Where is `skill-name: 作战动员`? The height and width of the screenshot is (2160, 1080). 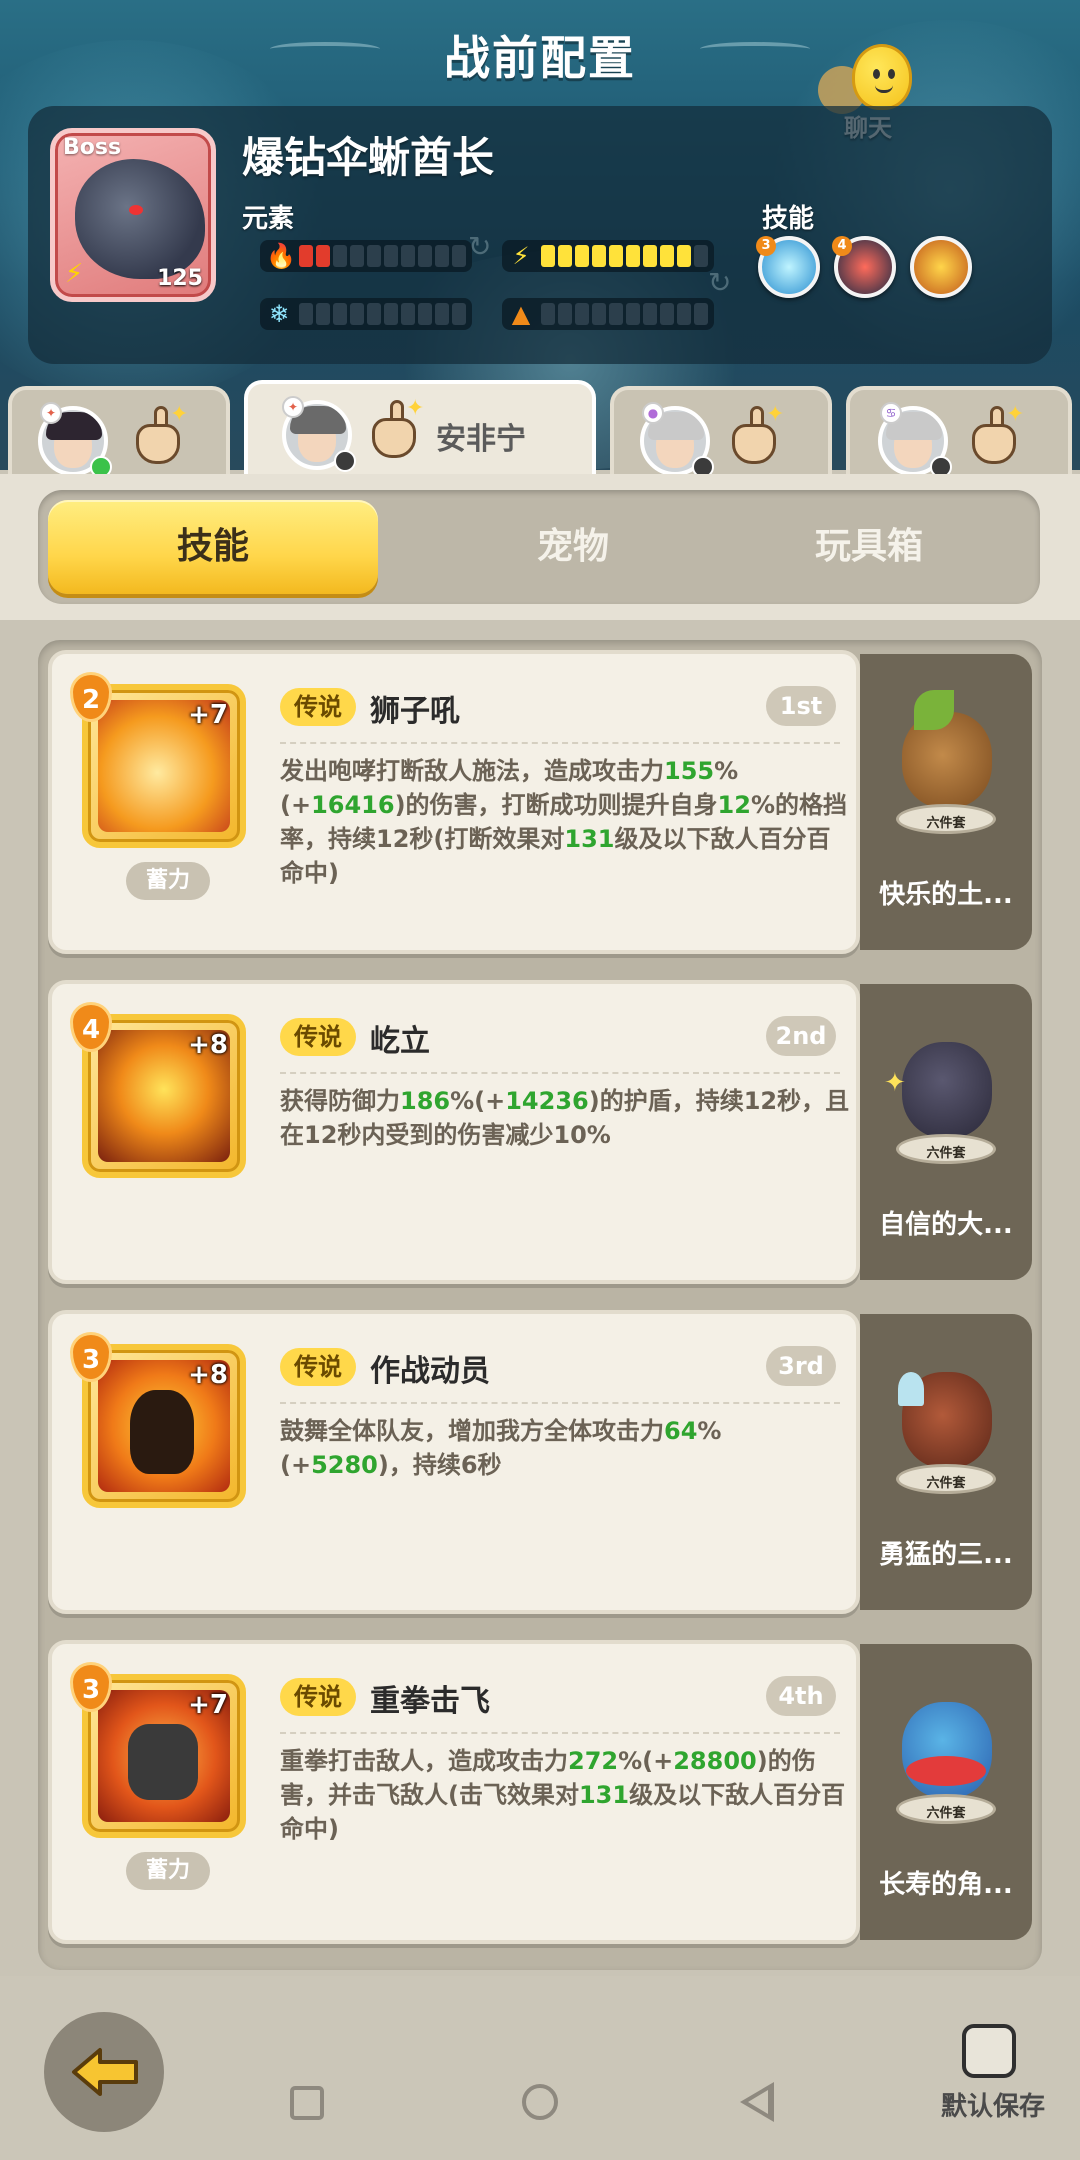
skill-name: 作战动员 is located at coordinates (430, 1371).